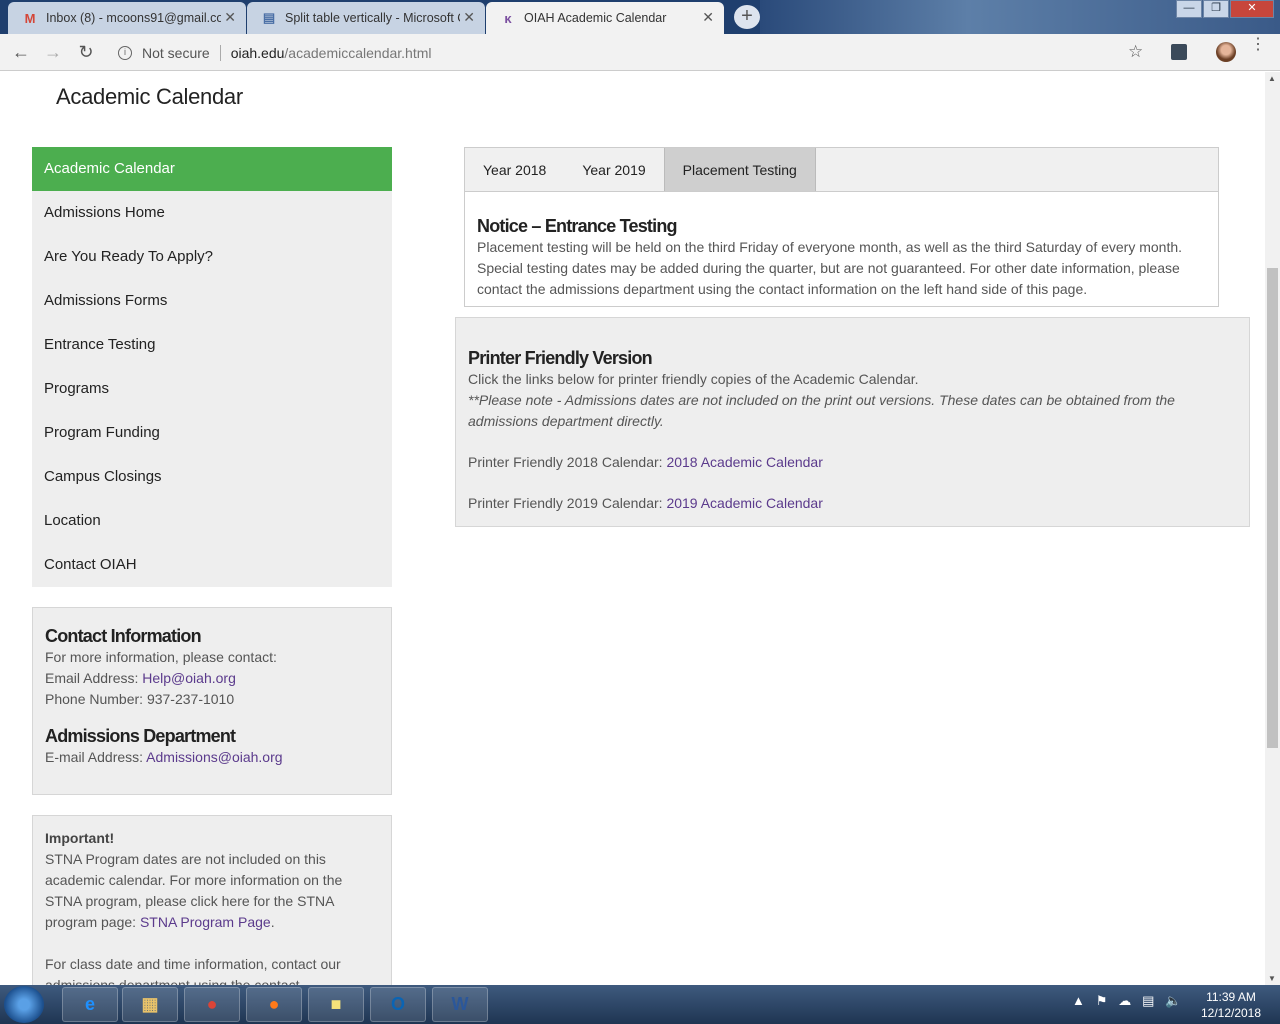 The height and width of the screenshot is (1024, 1280). What do you see at coordinates (125, 53) in the screenshot?
I see `info-icon: i` at bounding box center [125, 53].